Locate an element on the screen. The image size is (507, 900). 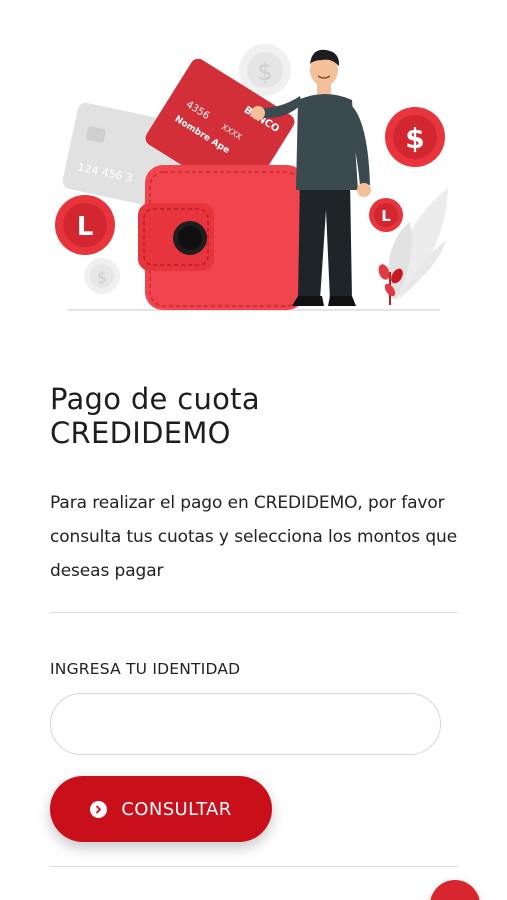
page-title: Pago de cuota CREDIDEMO is located at coordinates (260, 416).